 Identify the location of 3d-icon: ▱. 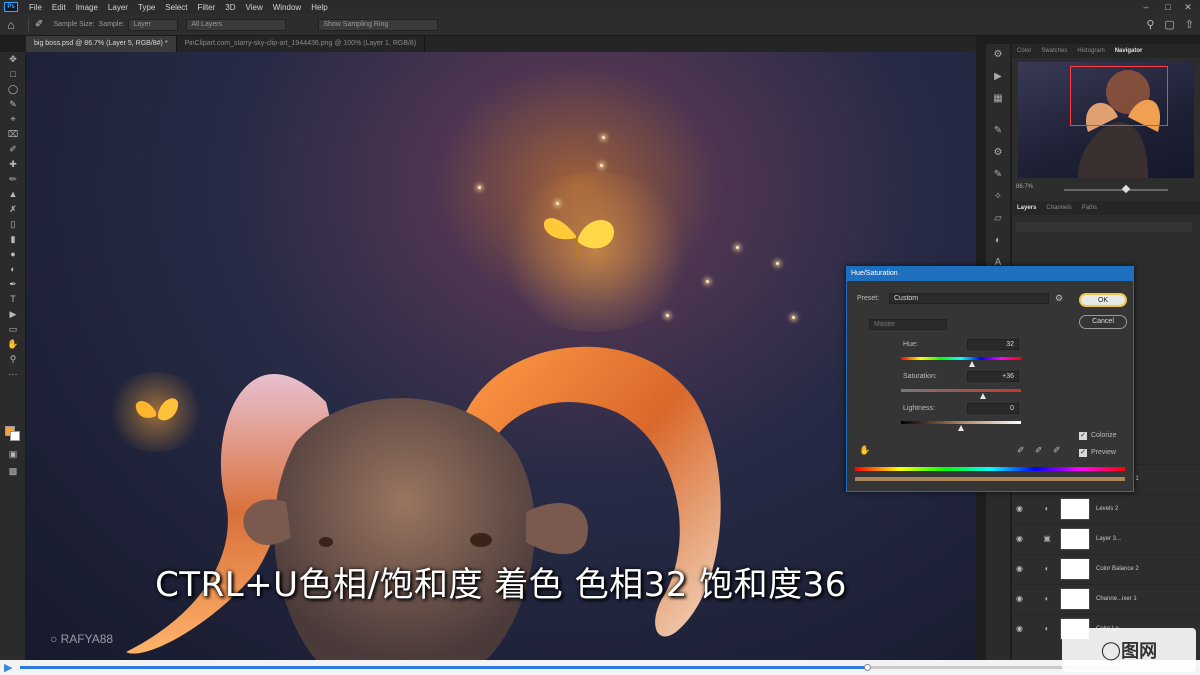
(998, 219).